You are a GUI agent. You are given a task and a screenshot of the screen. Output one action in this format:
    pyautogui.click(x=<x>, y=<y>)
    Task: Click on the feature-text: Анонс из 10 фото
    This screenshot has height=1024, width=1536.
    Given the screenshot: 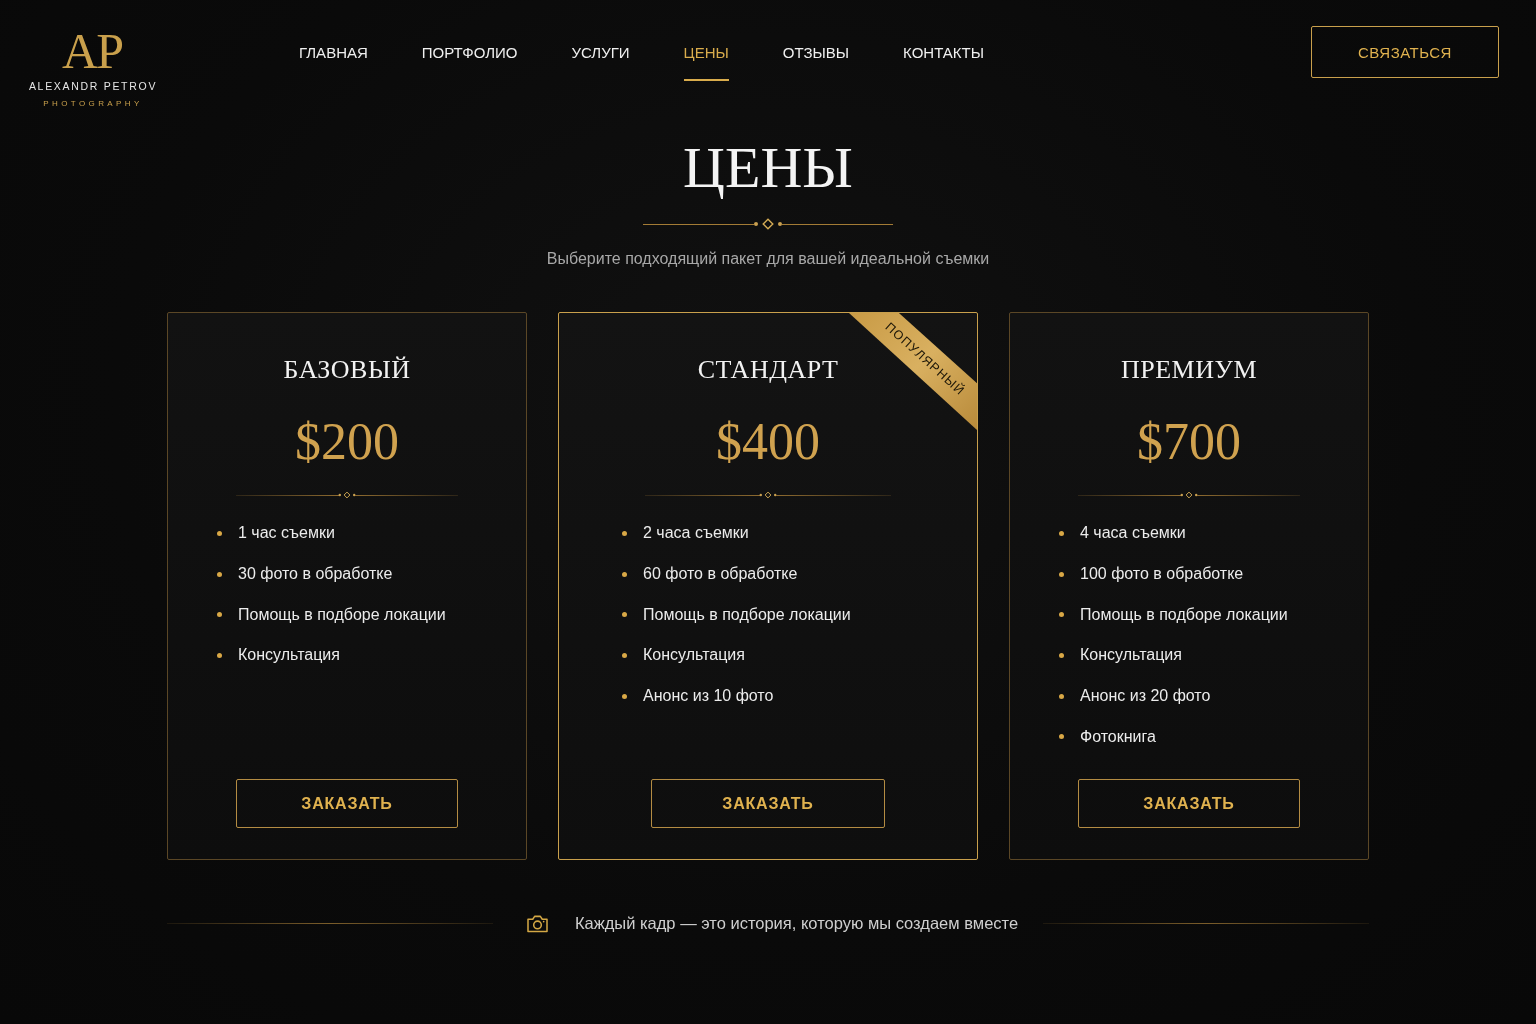 What is the action you would take?
    pyautogui.click(x=708, y=696)
    